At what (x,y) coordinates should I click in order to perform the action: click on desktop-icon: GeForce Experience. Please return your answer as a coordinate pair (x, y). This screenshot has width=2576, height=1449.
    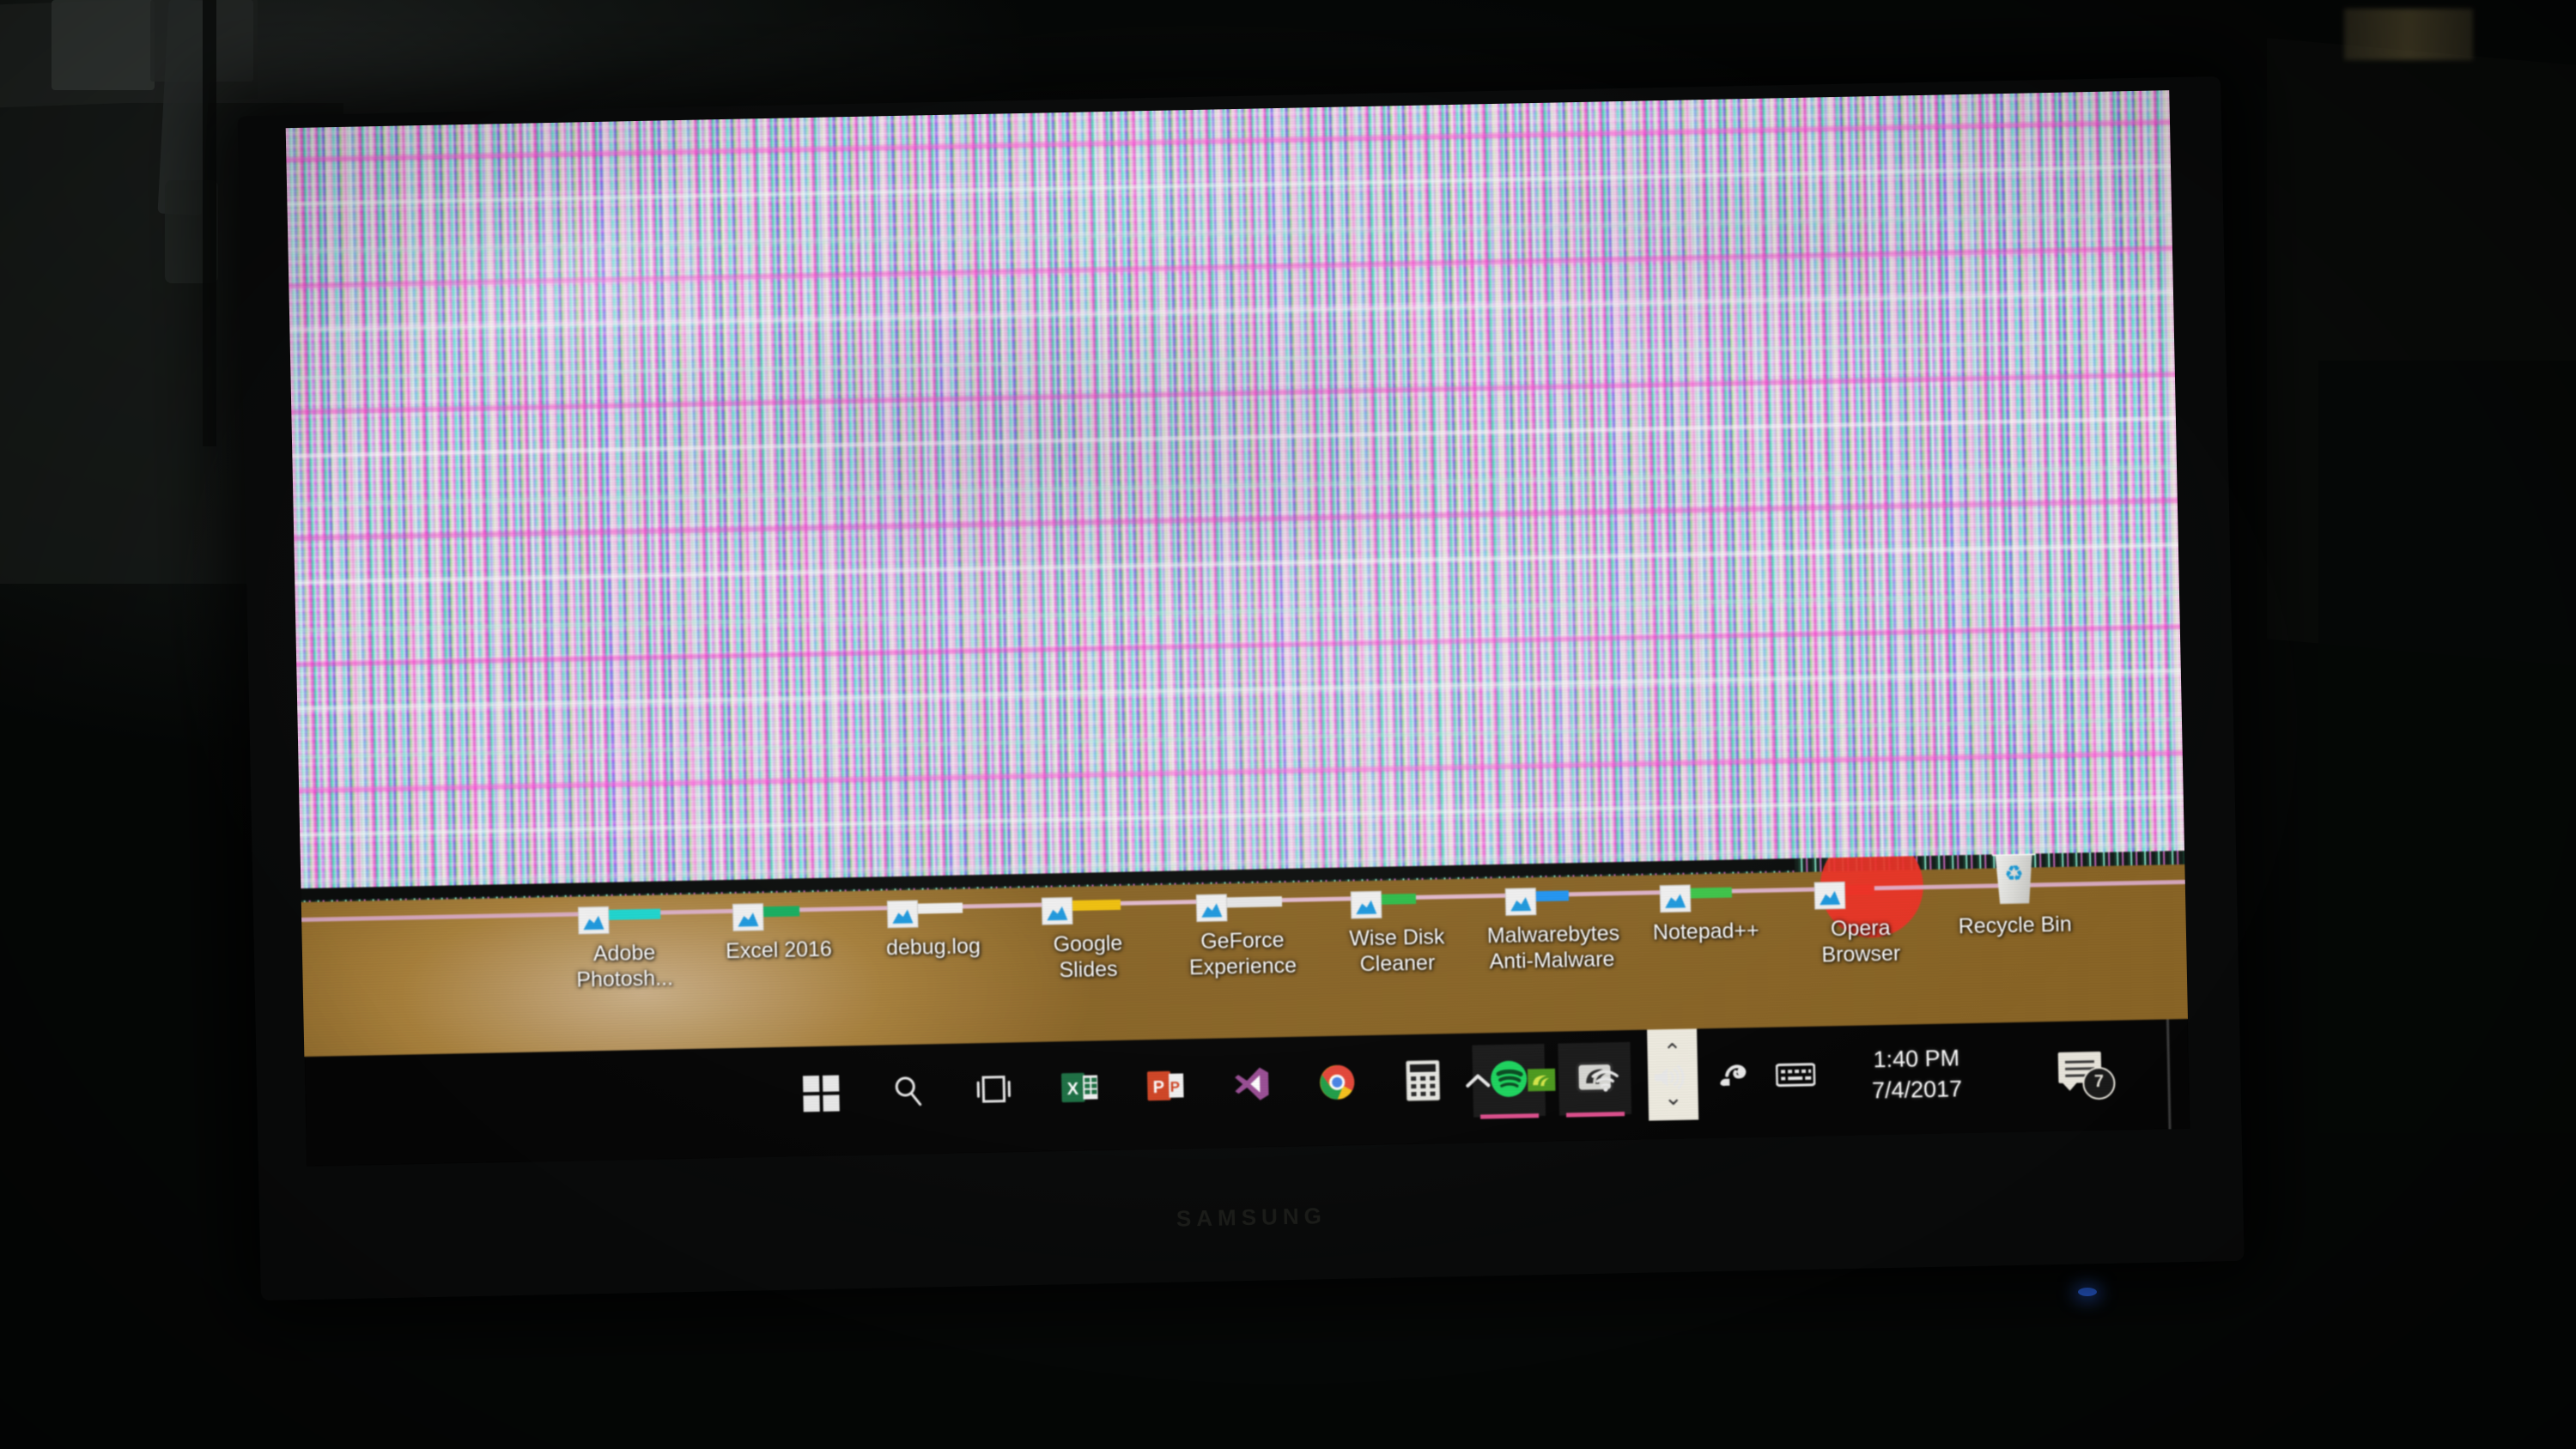
    Looking at the image, I should click on (1243, 936).